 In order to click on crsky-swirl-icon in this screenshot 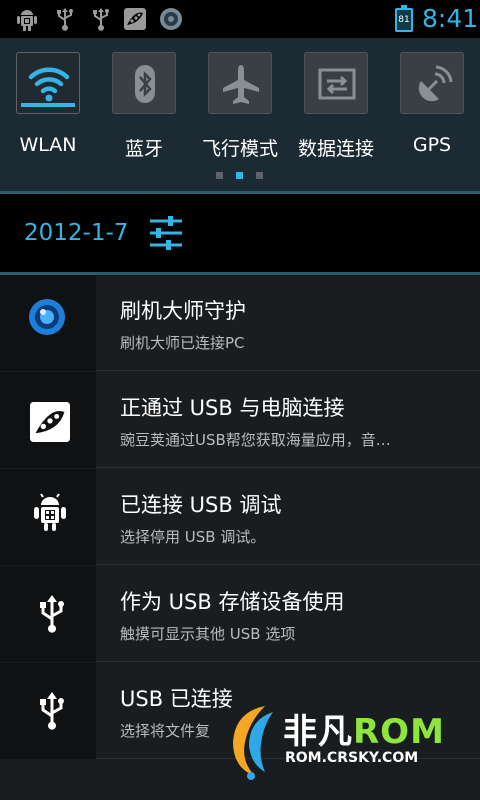, I will do `click(253, 743)`.